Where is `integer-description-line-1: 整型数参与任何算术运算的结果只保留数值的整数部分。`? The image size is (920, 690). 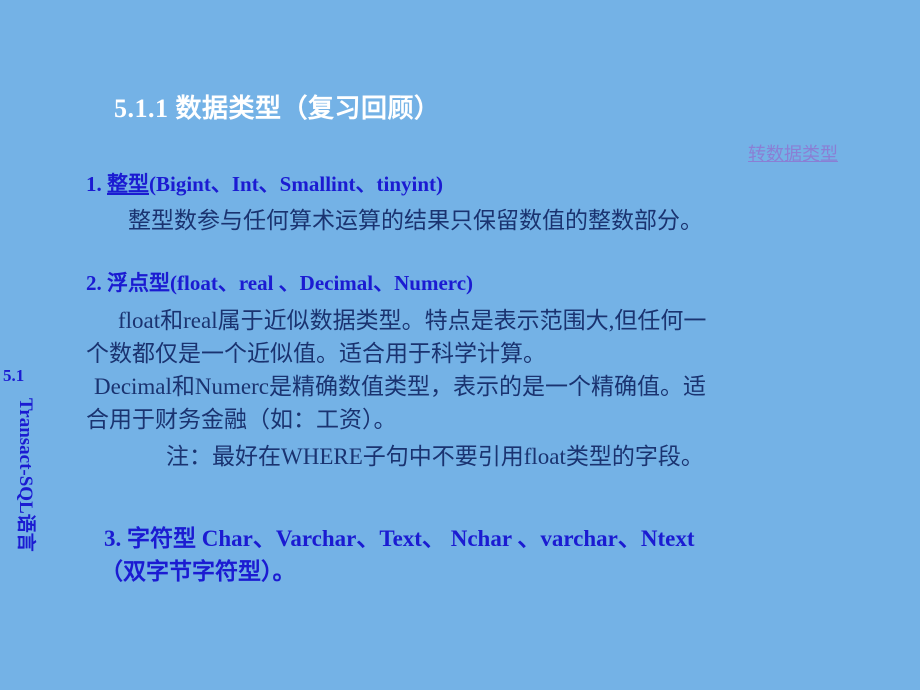
integer-description-line-1: 整型数参与任何算术运算的结果只保留数值的整数部分。 is located at coordinates (415, 220).